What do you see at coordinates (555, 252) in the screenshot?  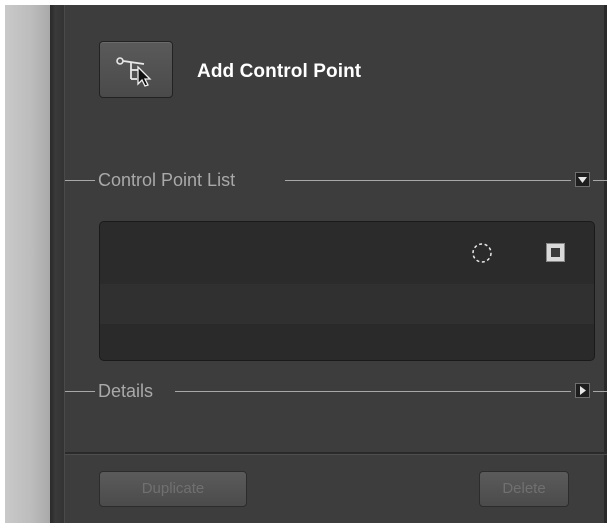 I see `checkbox-square-icon` at bounding box center [555, 252].